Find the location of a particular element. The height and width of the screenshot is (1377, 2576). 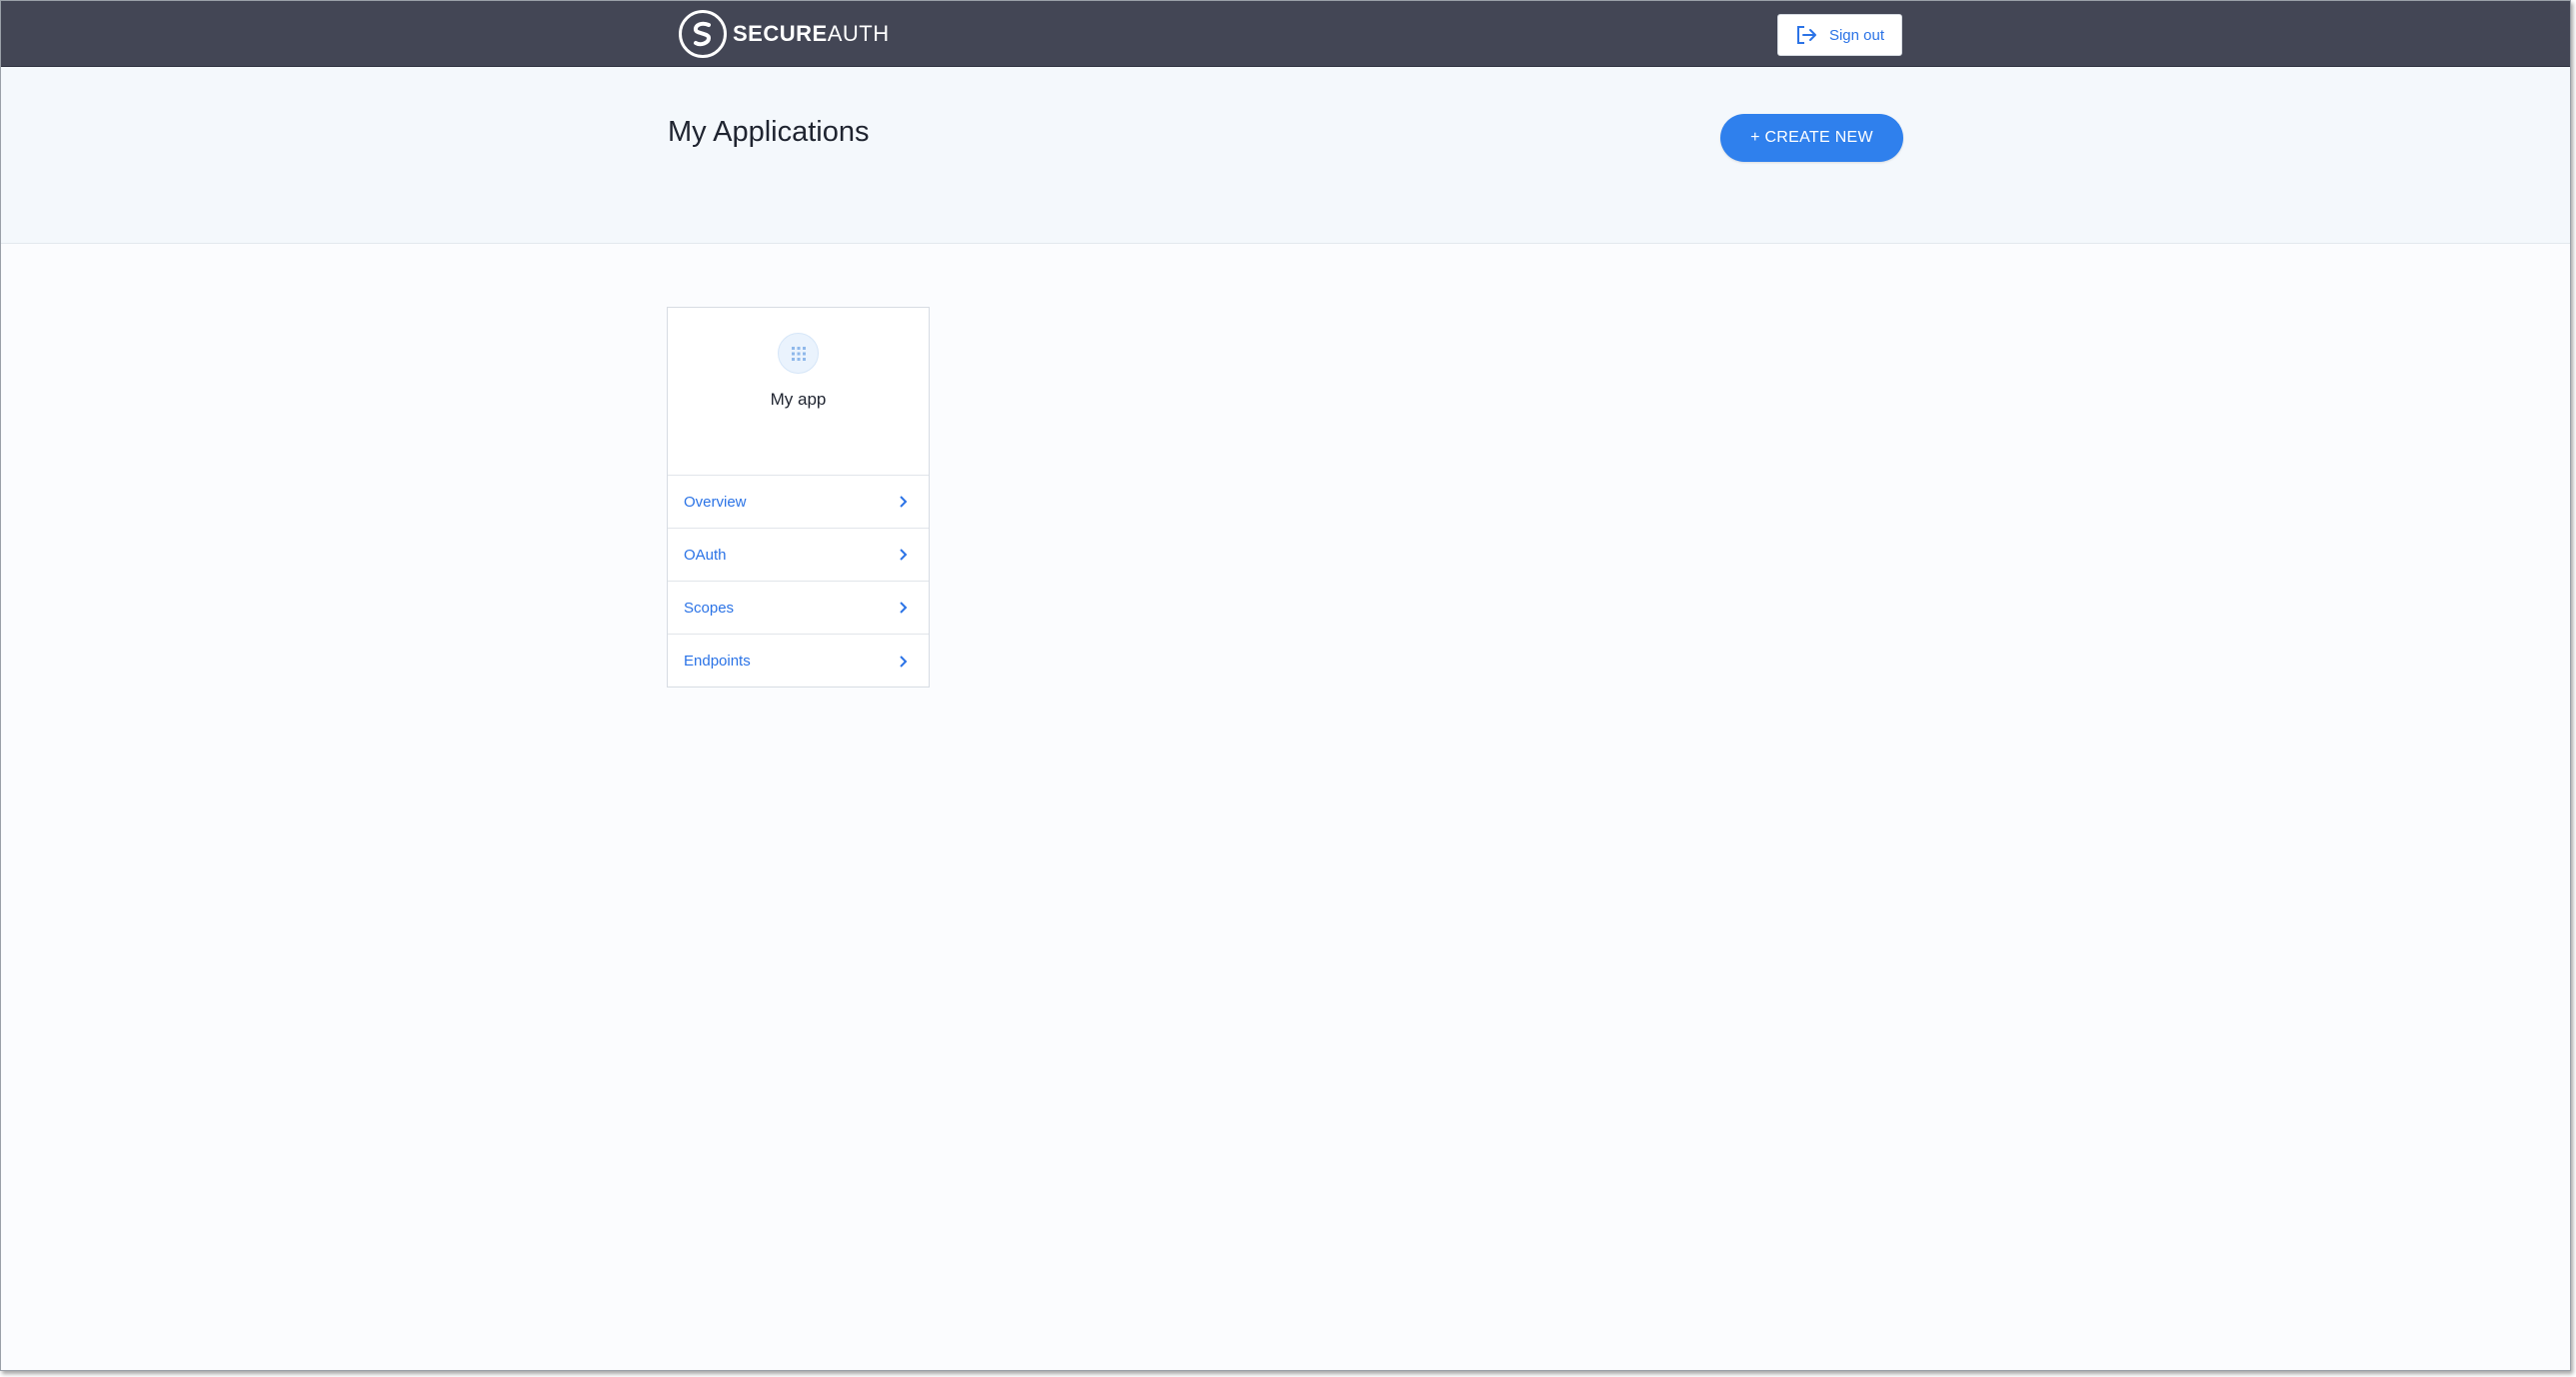

sign-out-button: Sign out is located at coordinates (1839, 35).